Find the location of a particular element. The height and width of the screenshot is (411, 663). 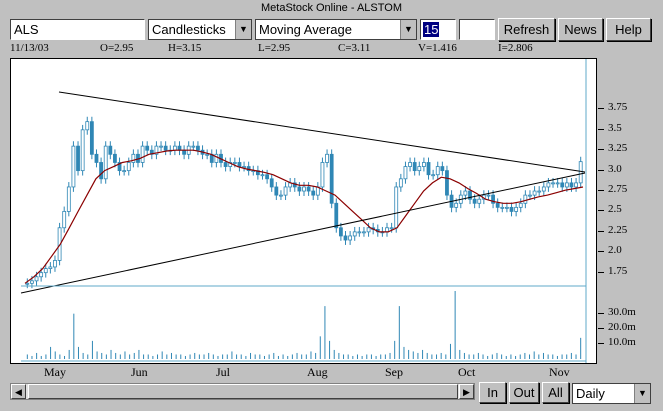

price-tick-label: 1.75 is located at coordinates (618, 270).